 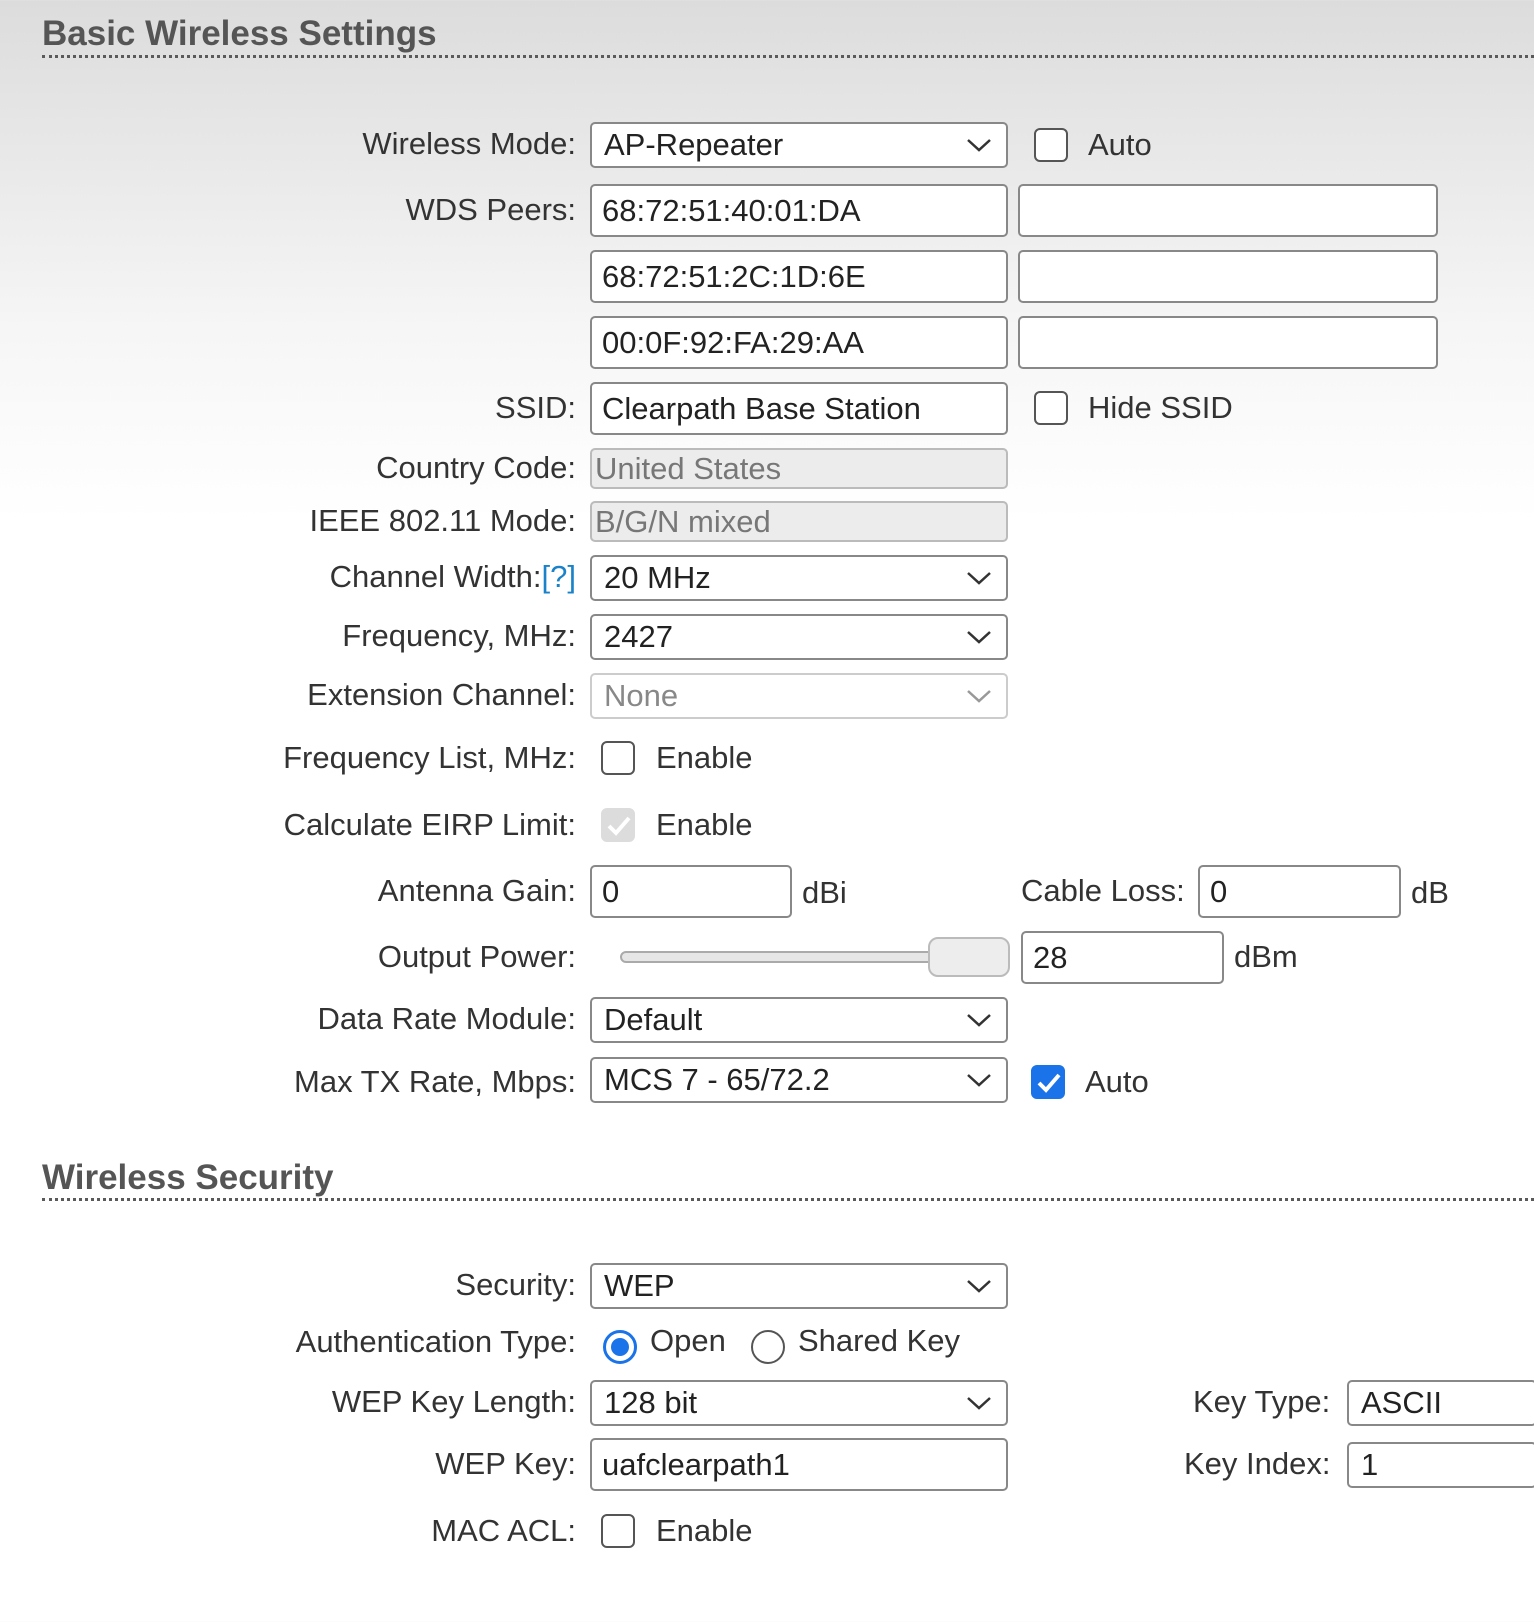 I want to click on eirp-limit-checkbox, so click(x=618, y=825).